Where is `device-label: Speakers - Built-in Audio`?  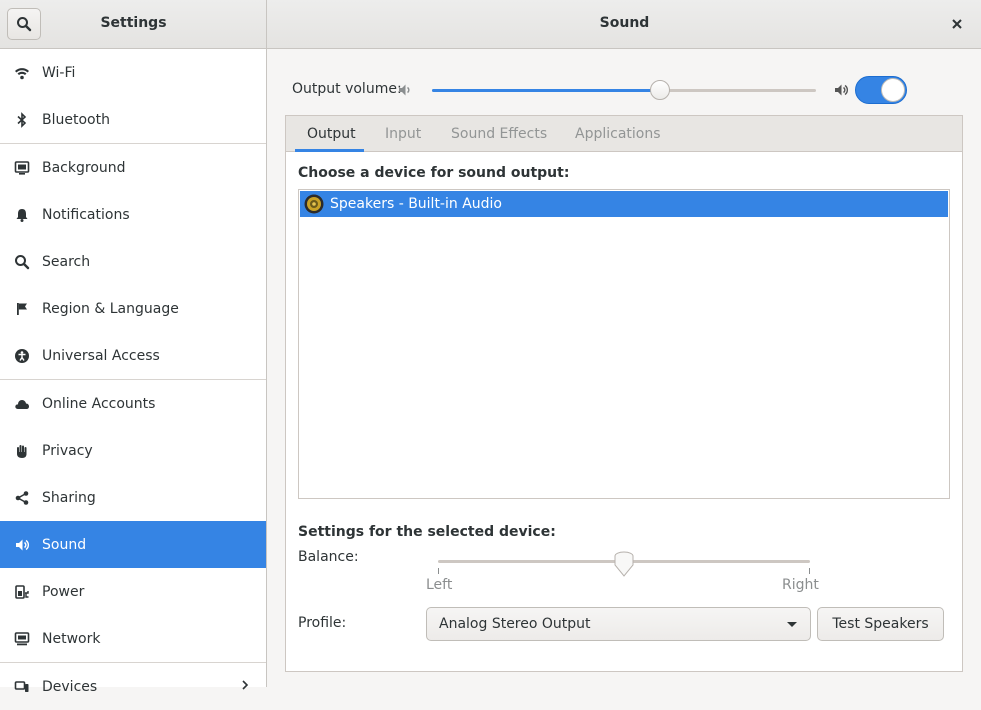 device-label: Speakers - Built-in Audio is located at coordinates (416, 204).